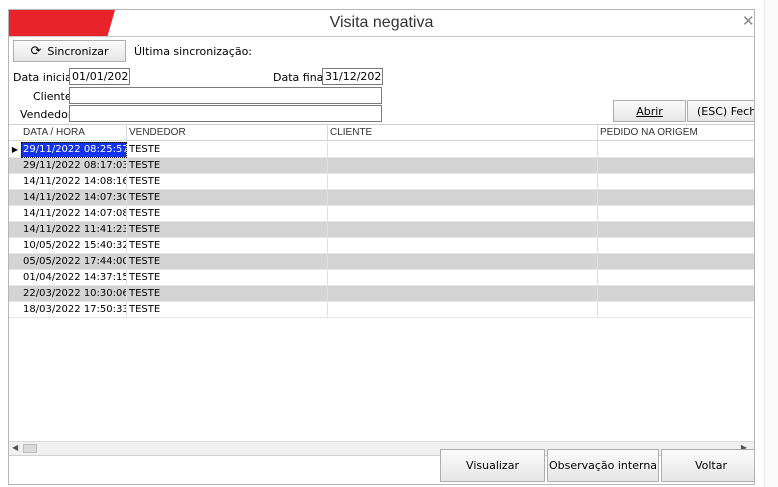  I want to click on table-row: 22/03/2022 10:30:06 TESTE, so click(381, 294).